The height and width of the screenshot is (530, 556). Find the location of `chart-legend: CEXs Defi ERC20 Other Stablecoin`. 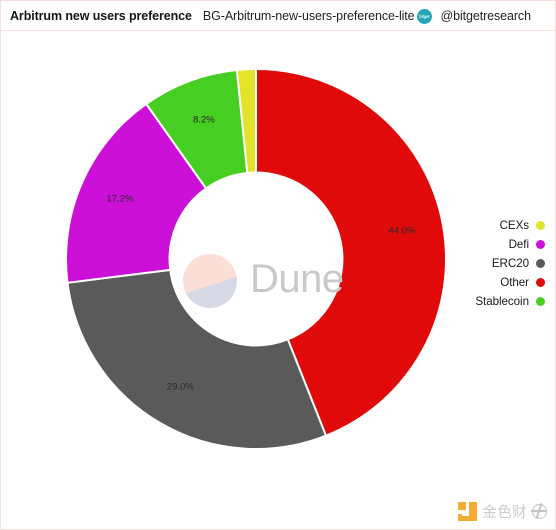

chart-legend: CEXs Defi ERC20 Other Stablecoin is located at coordinates (493, 263).